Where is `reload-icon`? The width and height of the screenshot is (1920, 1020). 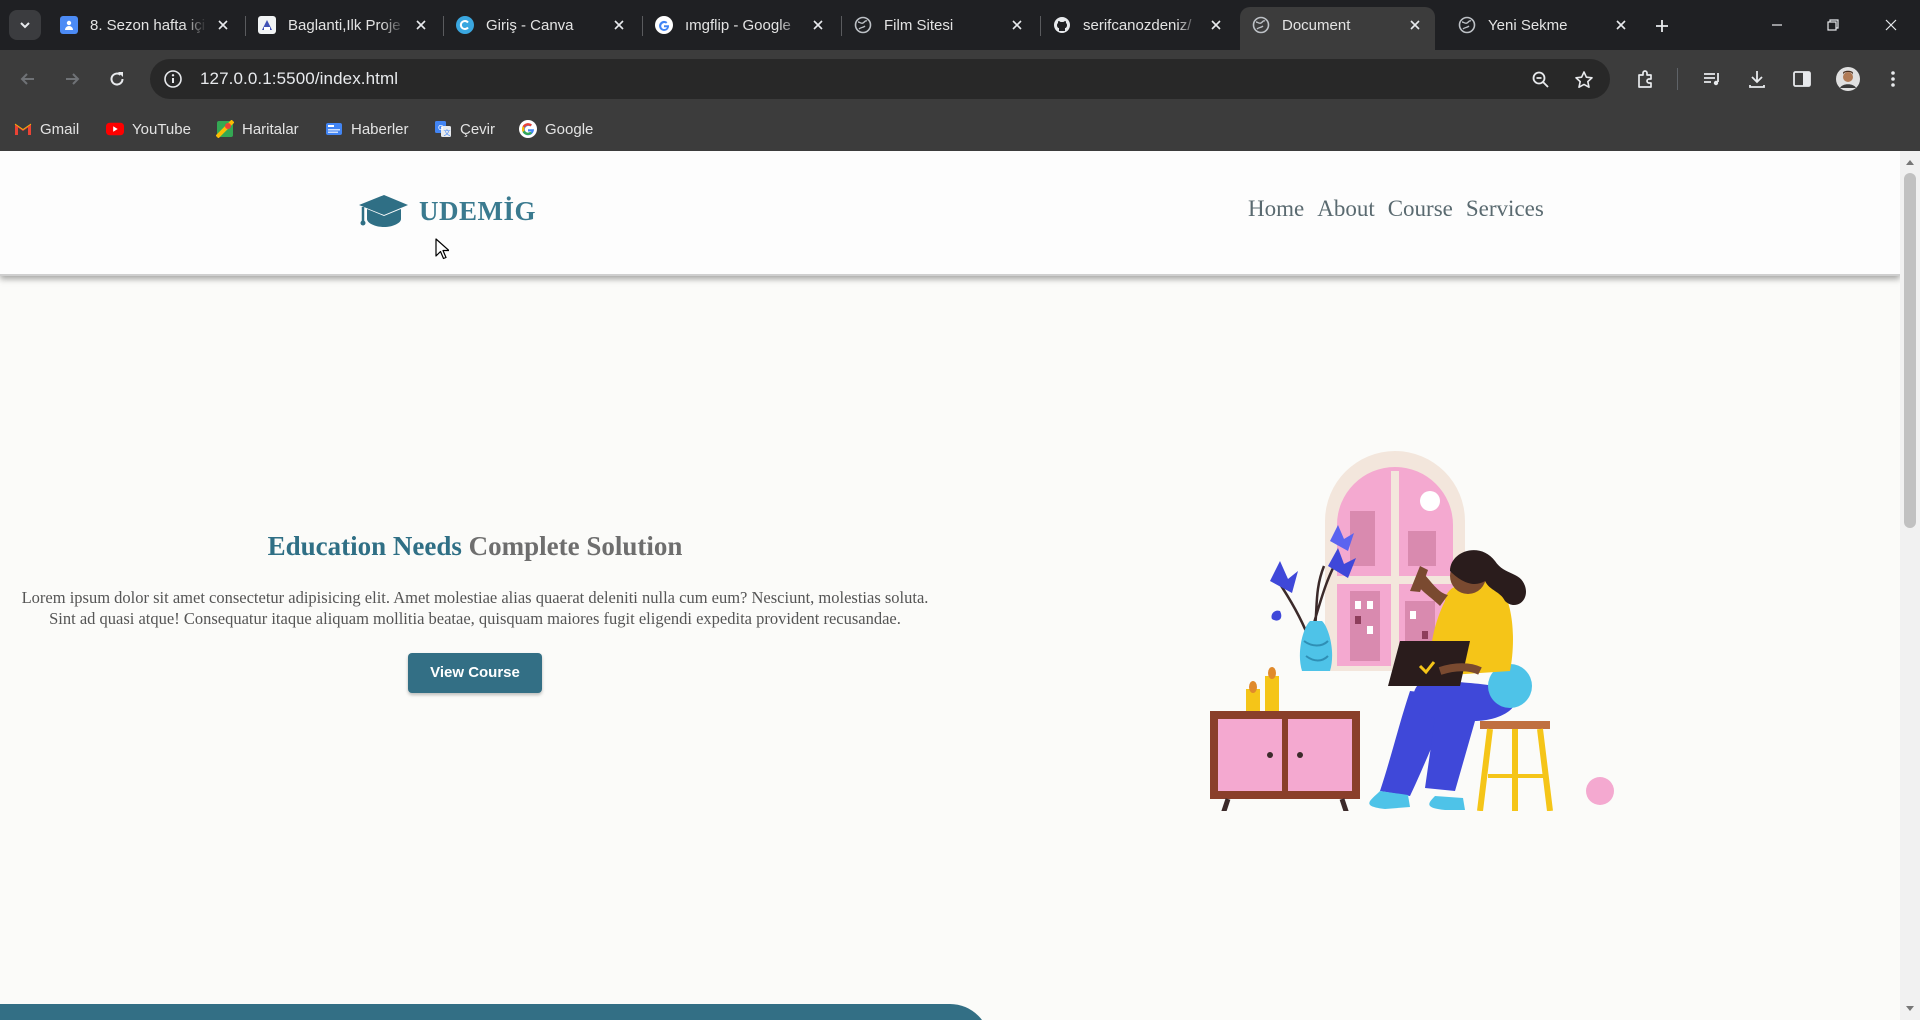
reload-icon is located at coordinates (117, 79).